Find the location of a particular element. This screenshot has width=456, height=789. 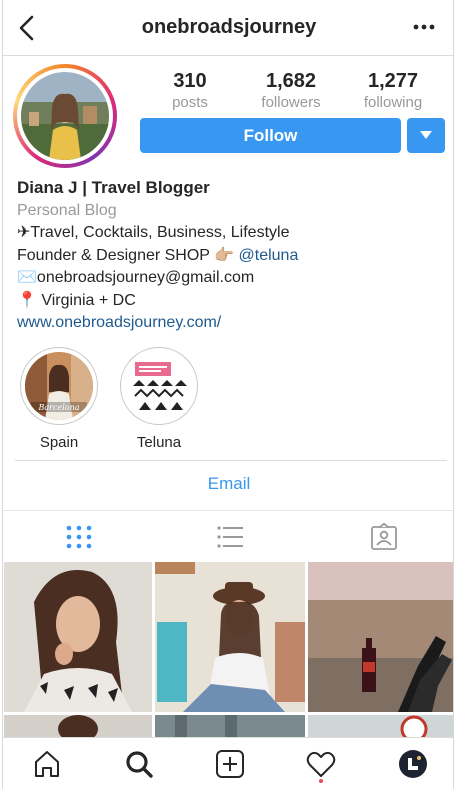

grid-view-icon is located at coordinates (79, 537).